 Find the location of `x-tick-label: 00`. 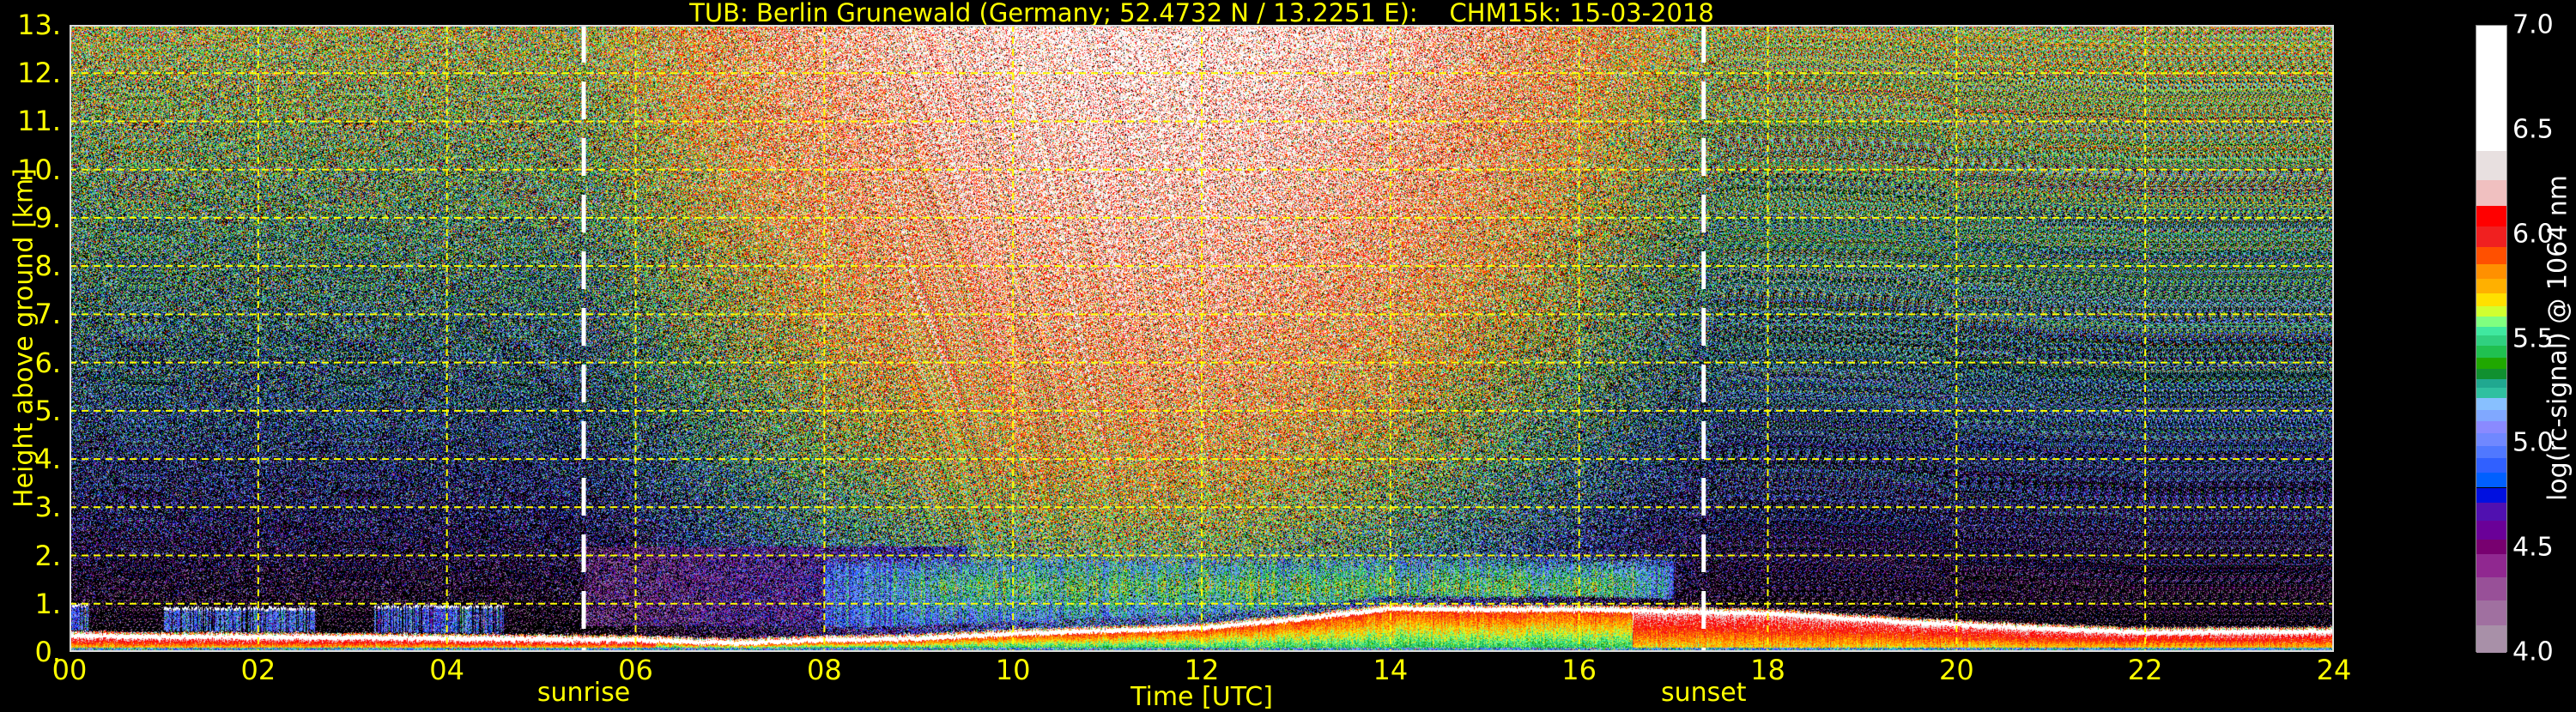

x-tick-label: 00 is located at coordinates (70, 670).